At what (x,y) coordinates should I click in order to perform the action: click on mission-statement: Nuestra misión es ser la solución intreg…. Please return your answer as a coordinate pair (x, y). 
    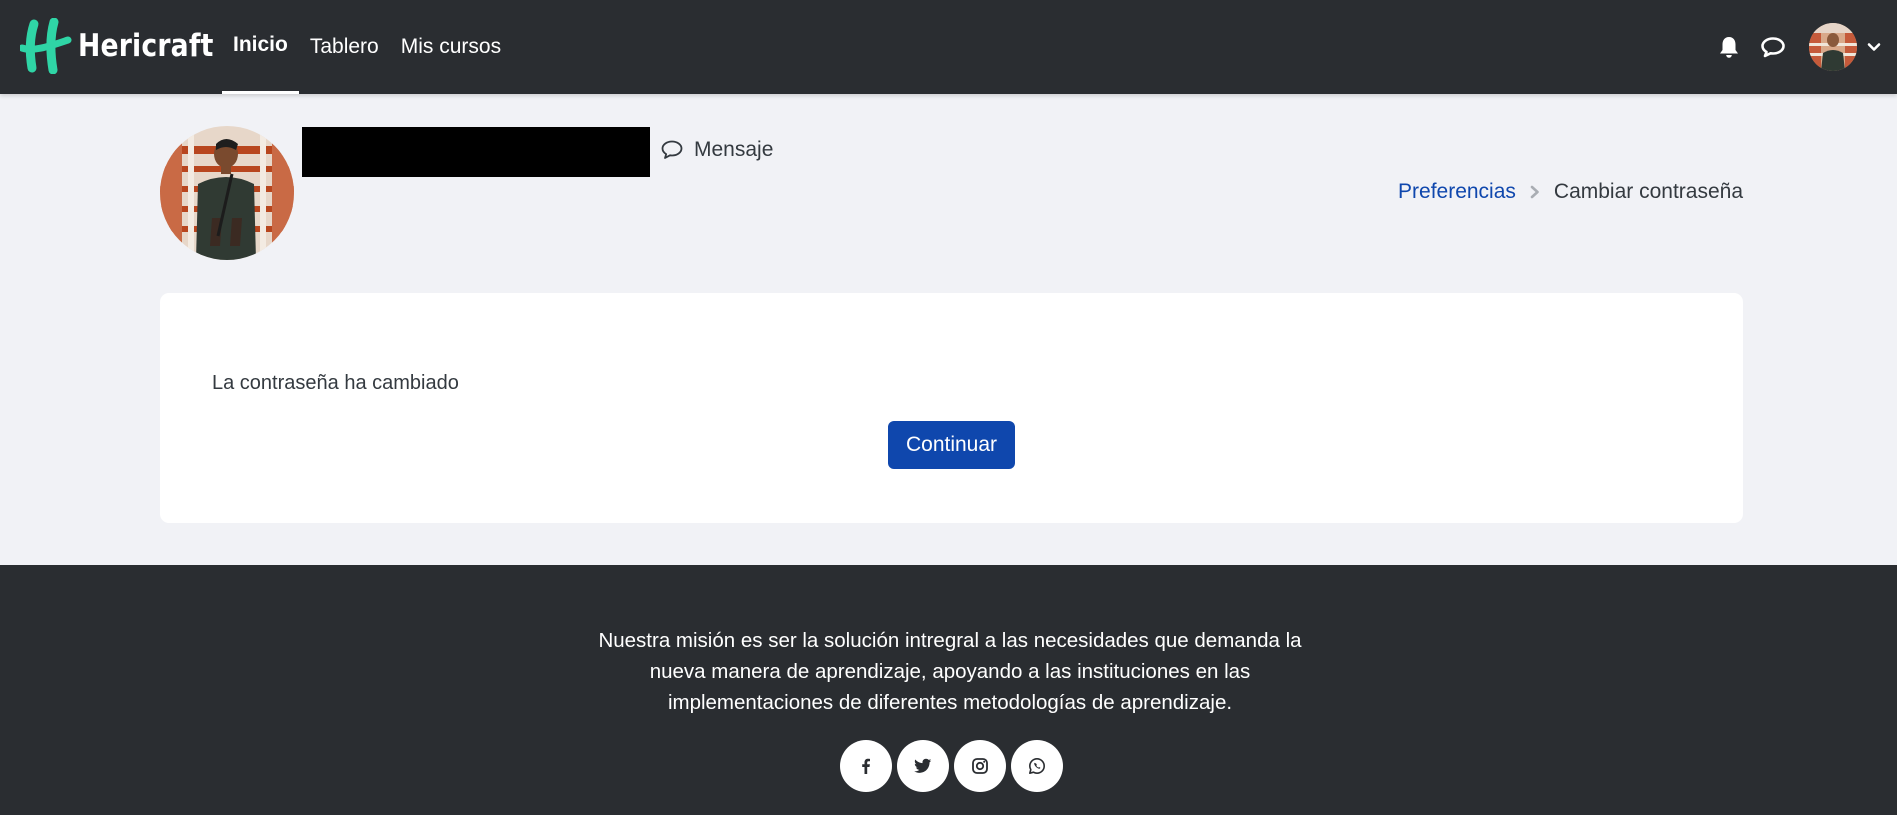
    Looking at the image, I should click on (950, 671).